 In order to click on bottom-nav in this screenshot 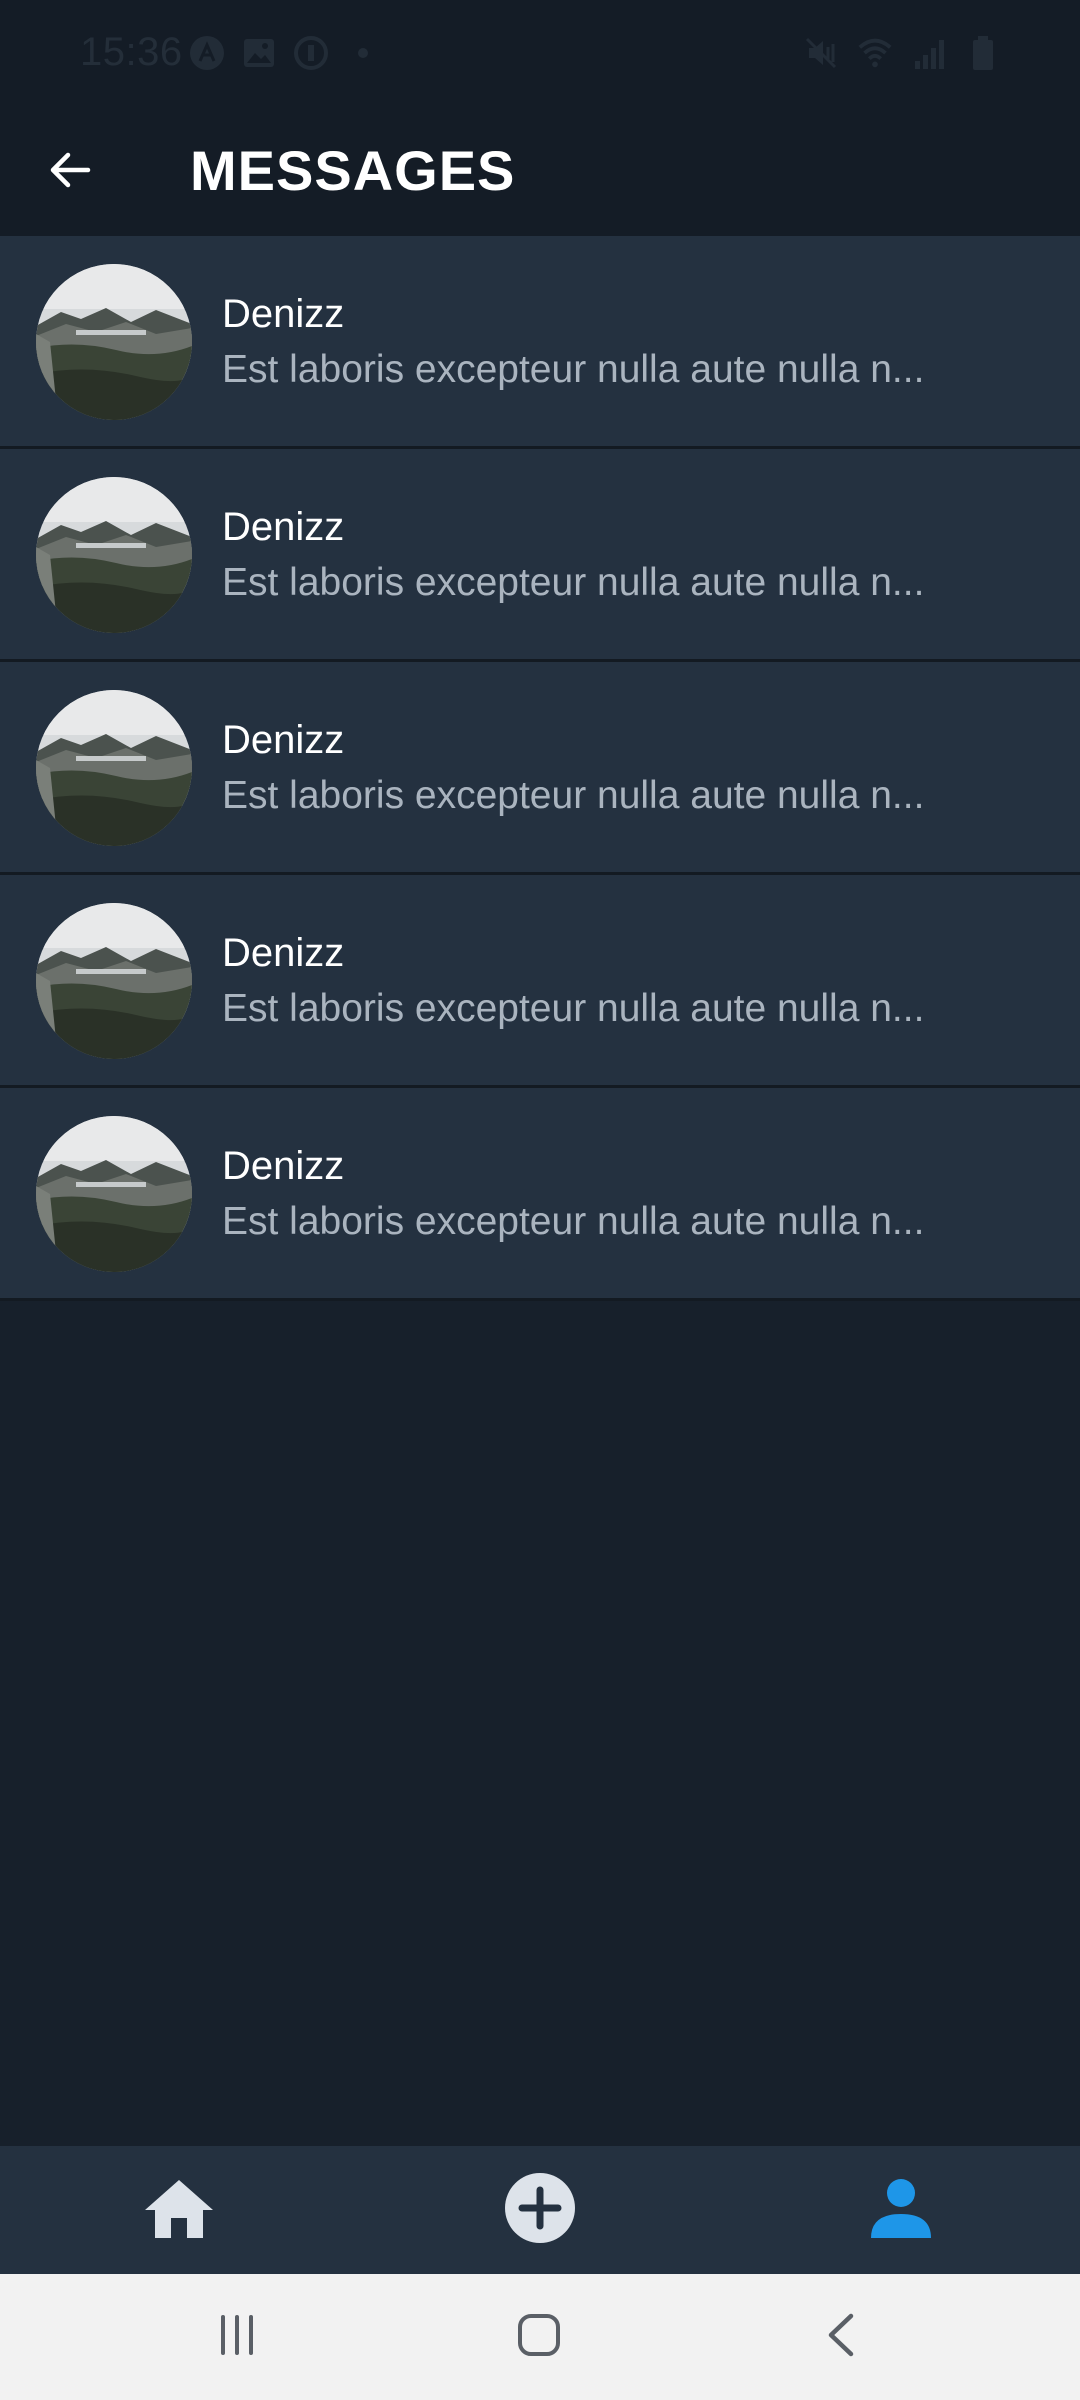, I will do `click(540, 2210)`.